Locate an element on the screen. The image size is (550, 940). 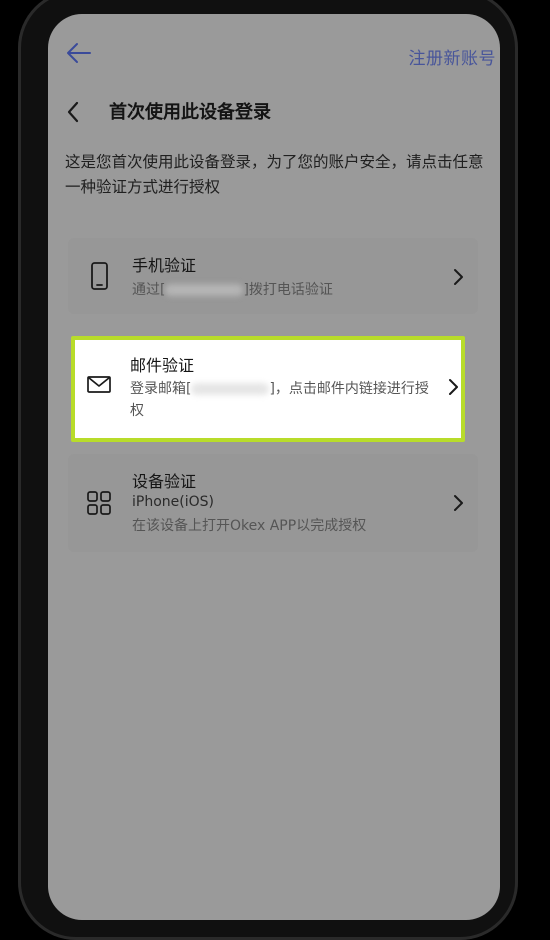
email-verification-option: 邮件验证 登录邮箱[]，点击邮件内链接进行授权 is located at coordinates (268, 389).